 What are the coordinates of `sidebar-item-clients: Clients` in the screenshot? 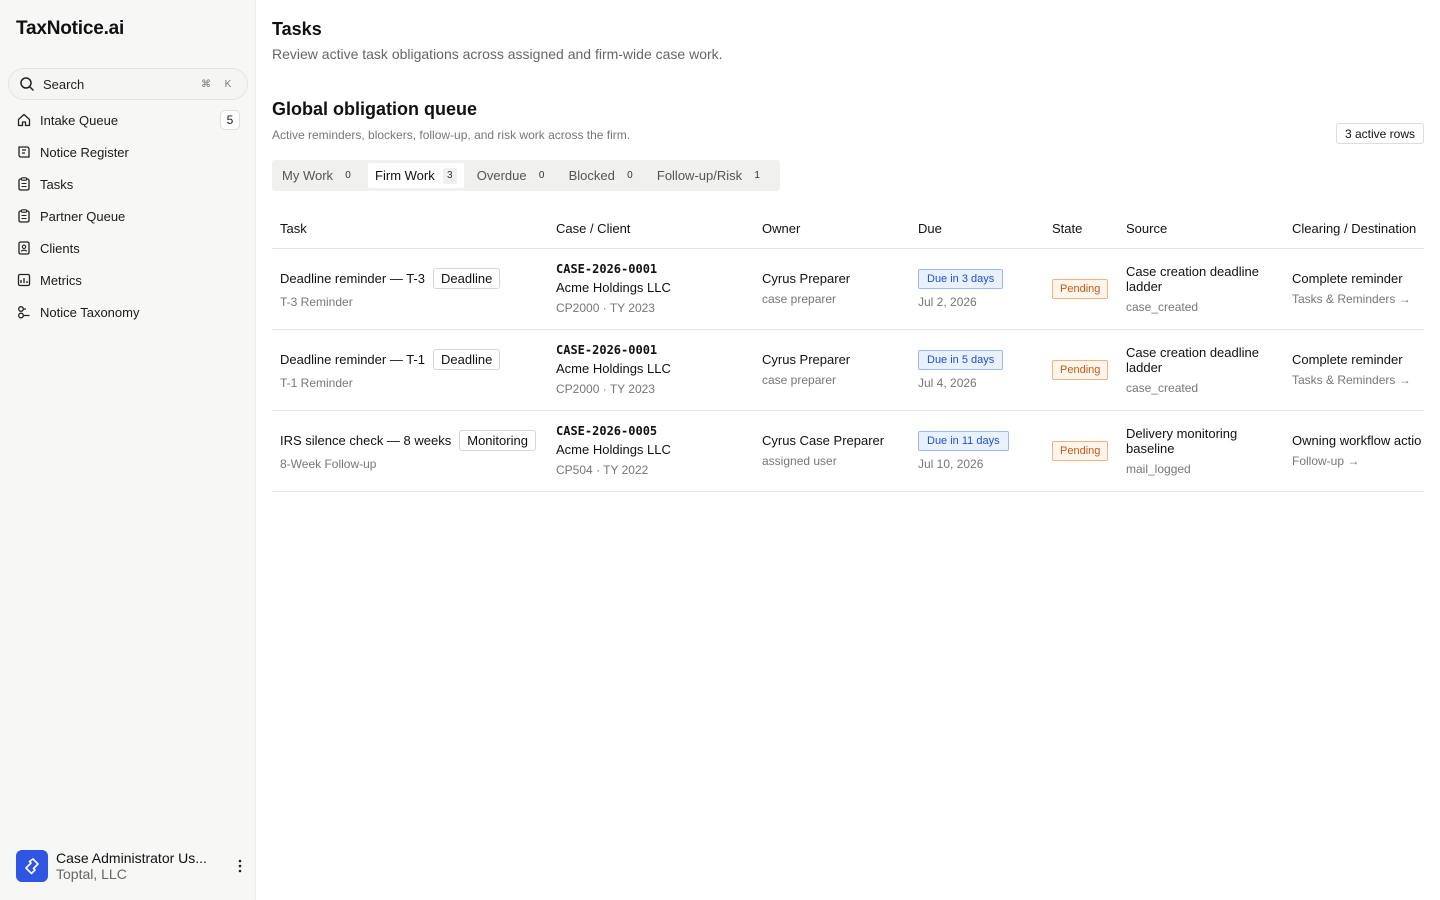 It's located at (128, 248).